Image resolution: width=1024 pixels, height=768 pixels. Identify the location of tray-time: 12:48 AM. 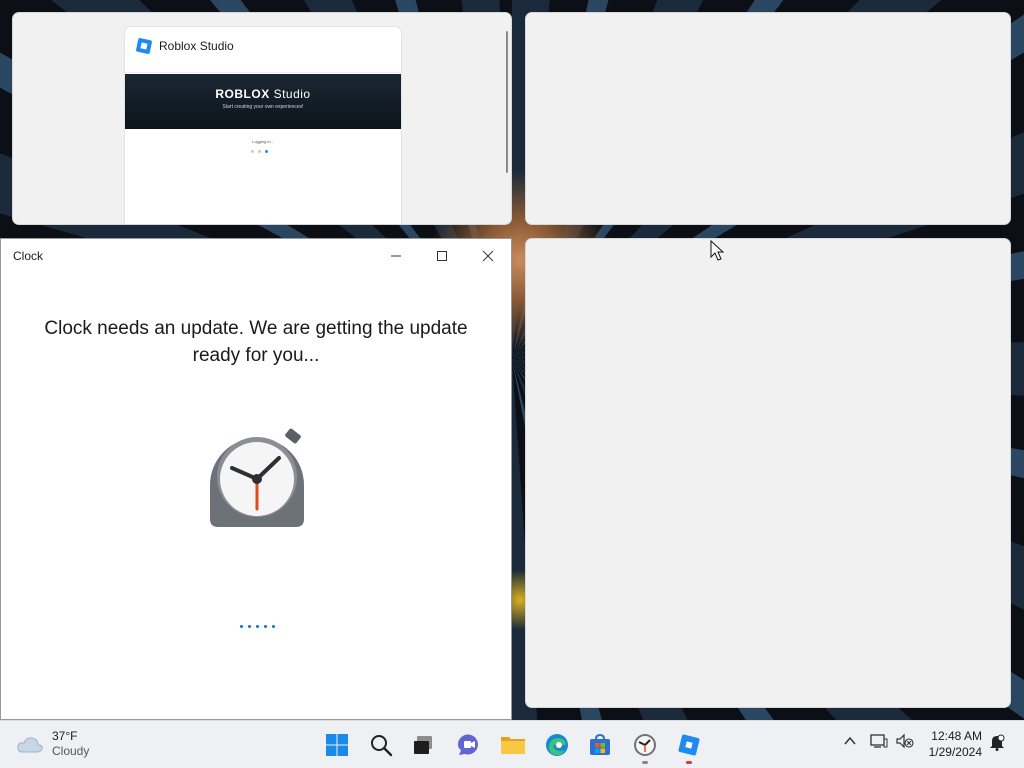
(956, 736).